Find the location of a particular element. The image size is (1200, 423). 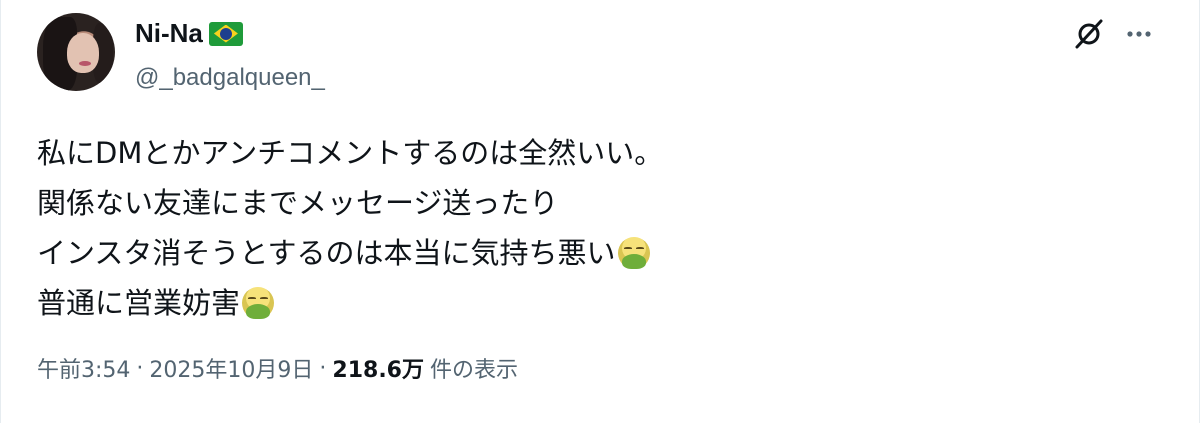

tweet-line: インスタ消そうとするのは本当に気持ち悪い is located at coordinates (350, 253).